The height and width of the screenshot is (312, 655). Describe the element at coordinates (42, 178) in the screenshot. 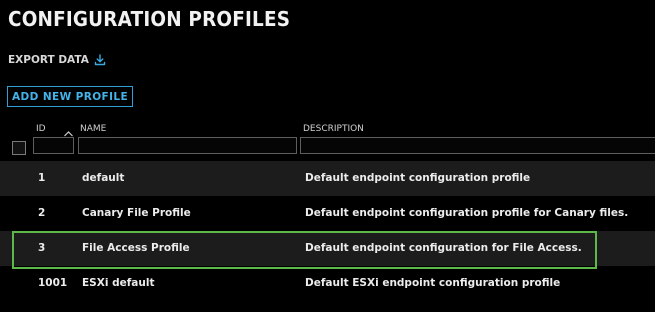

I see `row-id: 1` at that location.